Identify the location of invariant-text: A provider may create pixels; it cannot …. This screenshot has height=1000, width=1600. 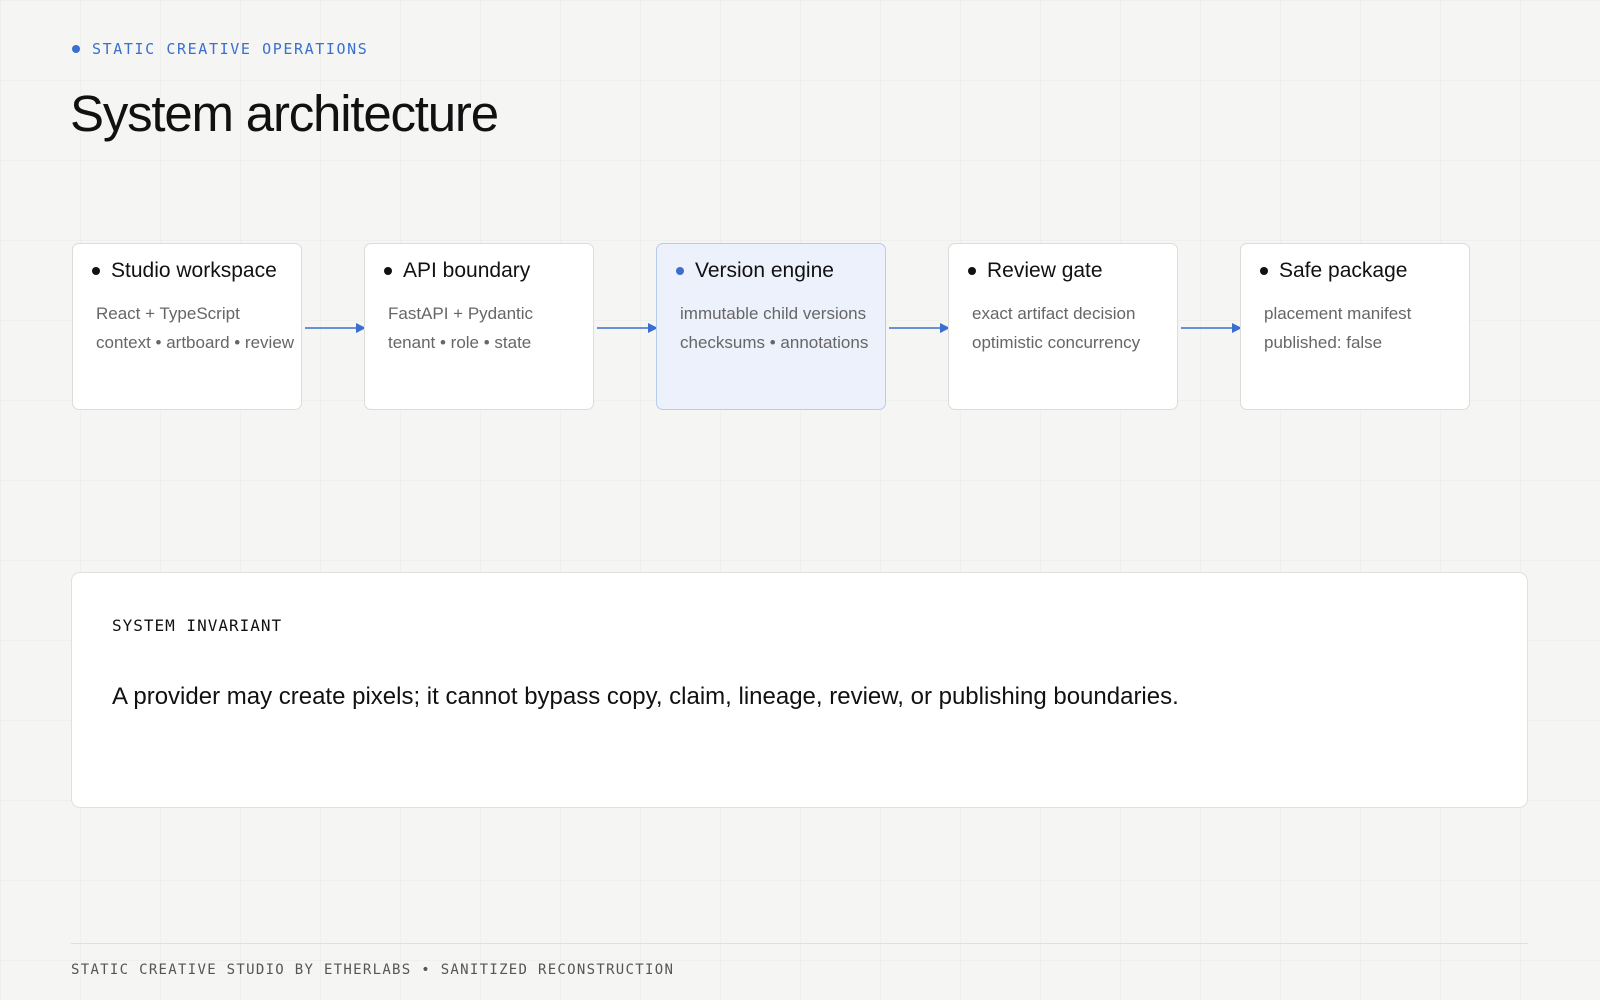
(645, 696).